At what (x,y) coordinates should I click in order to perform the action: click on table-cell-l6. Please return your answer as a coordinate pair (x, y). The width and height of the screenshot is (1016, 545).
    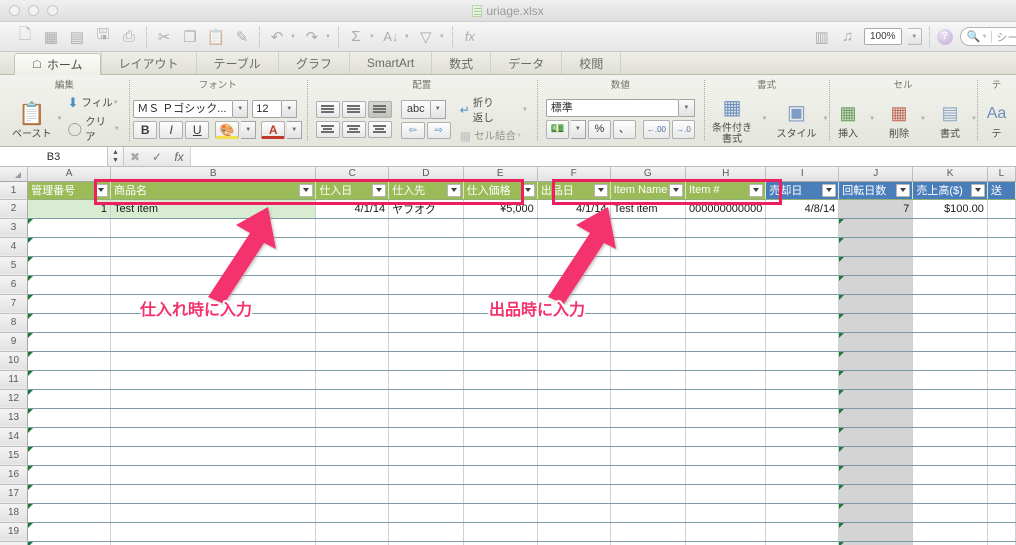
    Looking at the image, I should click on (1001, 285).